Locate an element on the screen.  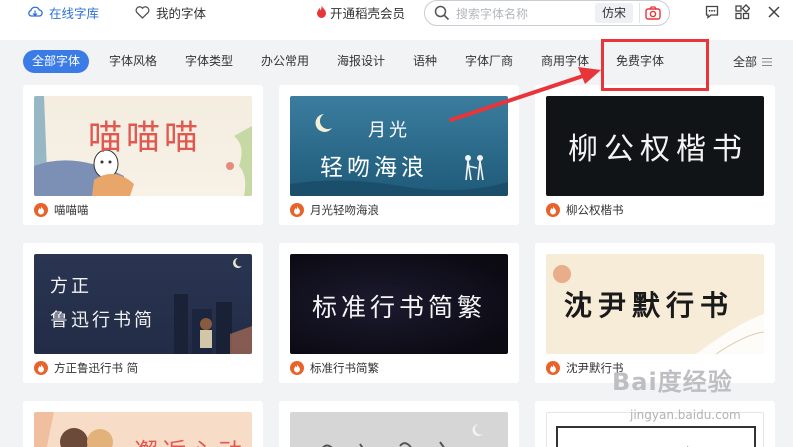
tab-font-type: 字体类型 is located at coordinates (209, 61).